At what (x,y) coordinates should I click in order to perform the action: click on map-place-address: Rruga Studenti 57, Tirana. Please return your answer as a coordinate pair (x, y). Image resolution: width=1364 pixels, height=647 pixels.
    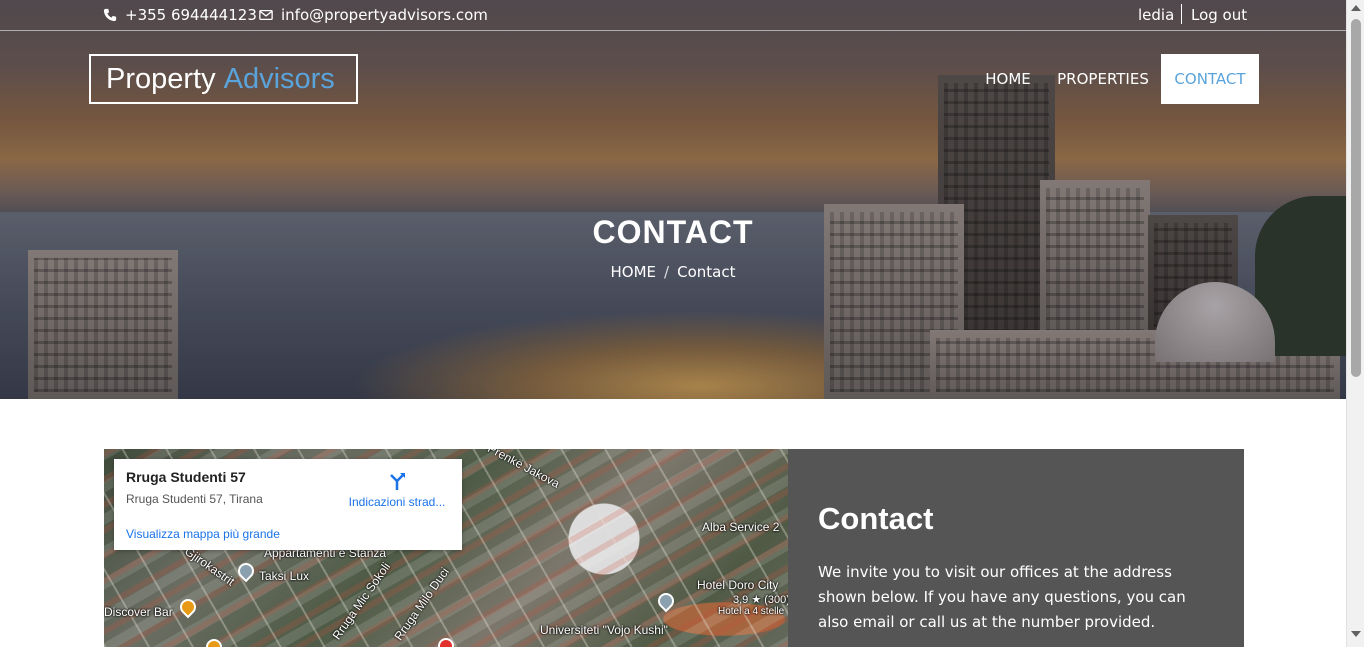
    Looking at the image, I should click on (194, 499).